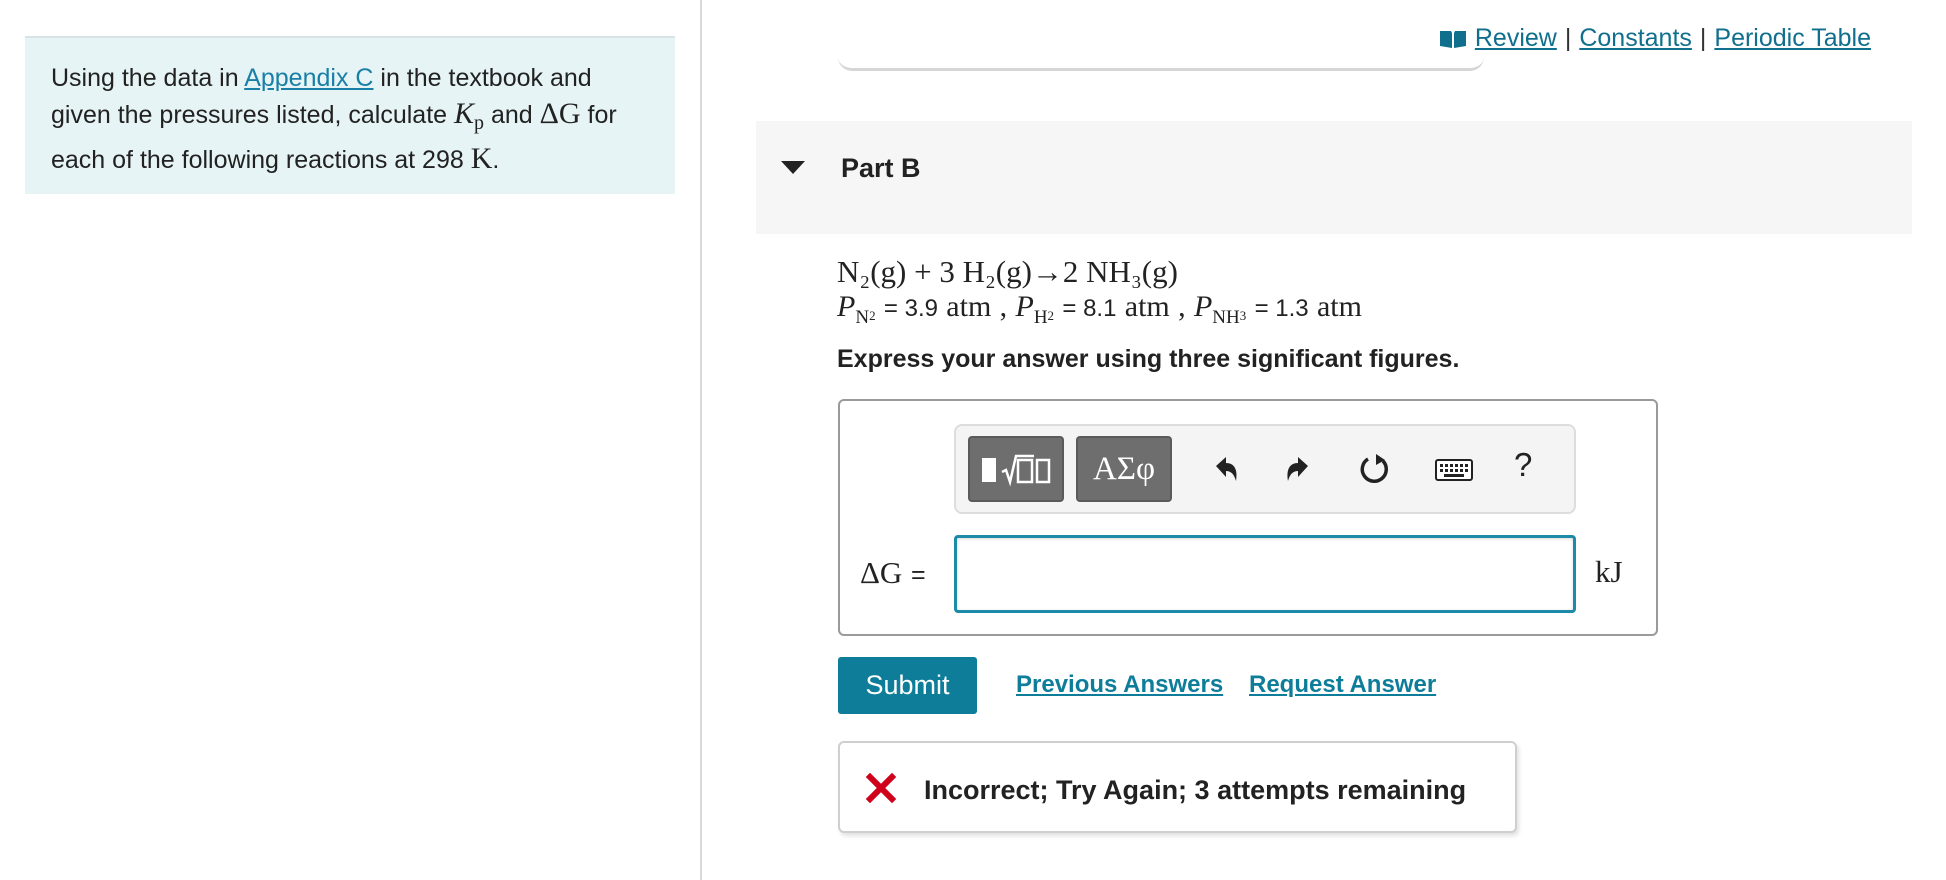 This screenshot has height=880, width=1946. I want to click on delta-g-label: ΔG =, so click(893, 573).